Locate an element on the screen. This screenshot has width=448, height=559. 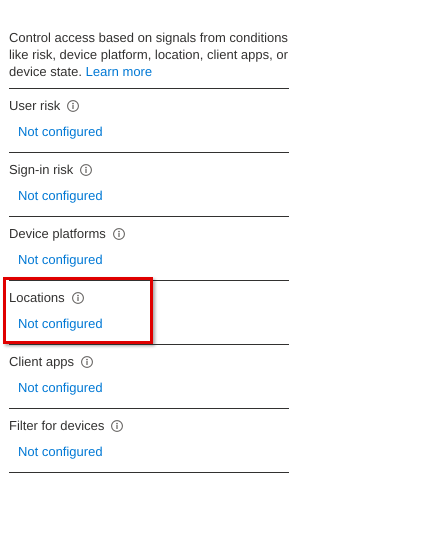
condition-label: Filter for devices is located at coordinates (56, 425).